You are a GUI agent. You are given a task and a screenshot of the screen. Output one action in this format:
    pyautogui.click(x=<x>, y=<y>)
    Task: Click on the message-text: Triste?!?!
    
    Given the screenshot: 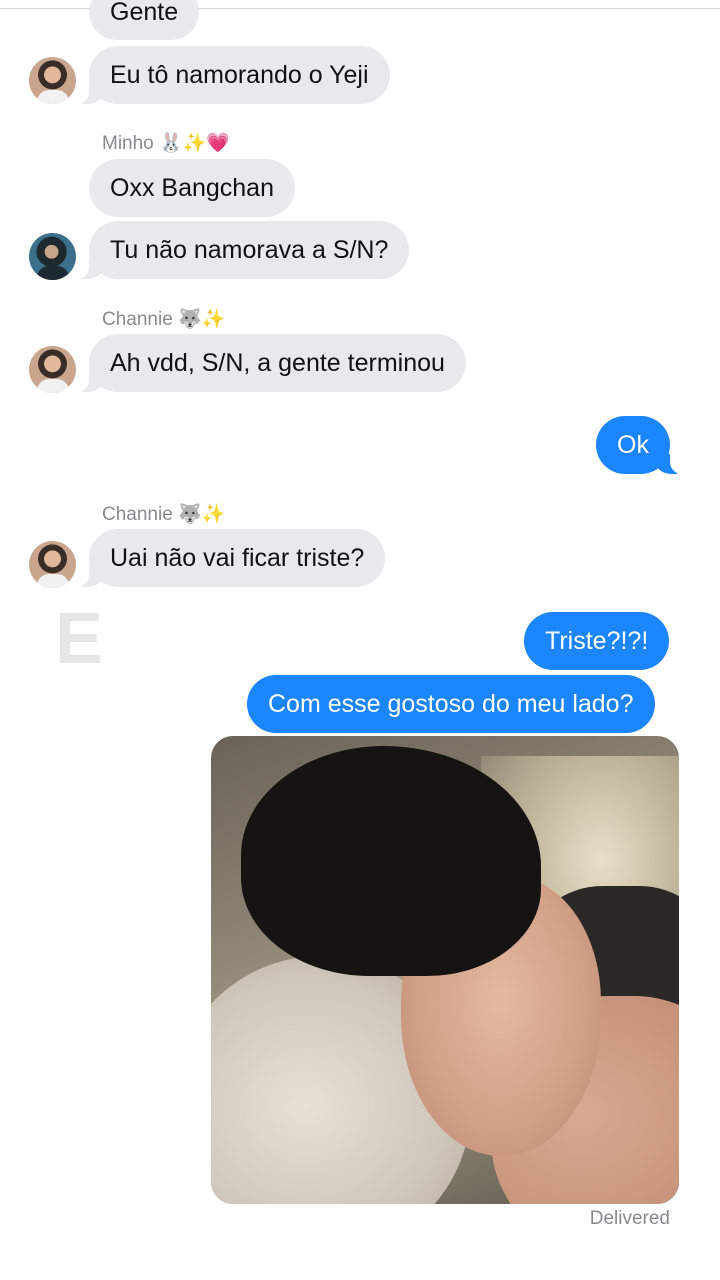 What is the action you would take?
    pyautogui.click(x=597, y=641)
    